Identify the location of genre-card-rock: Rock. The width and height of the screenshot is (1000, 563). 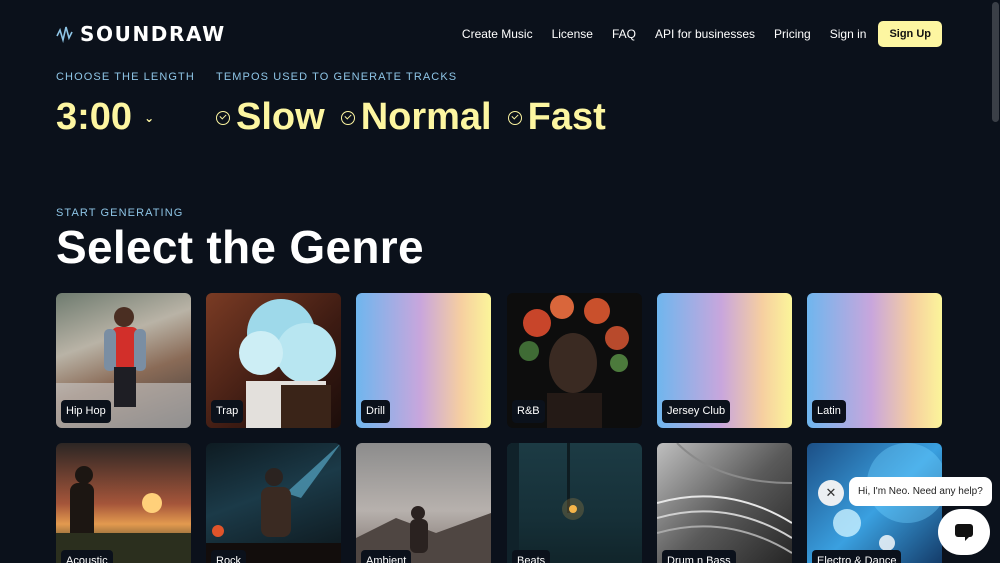
(273, 503).